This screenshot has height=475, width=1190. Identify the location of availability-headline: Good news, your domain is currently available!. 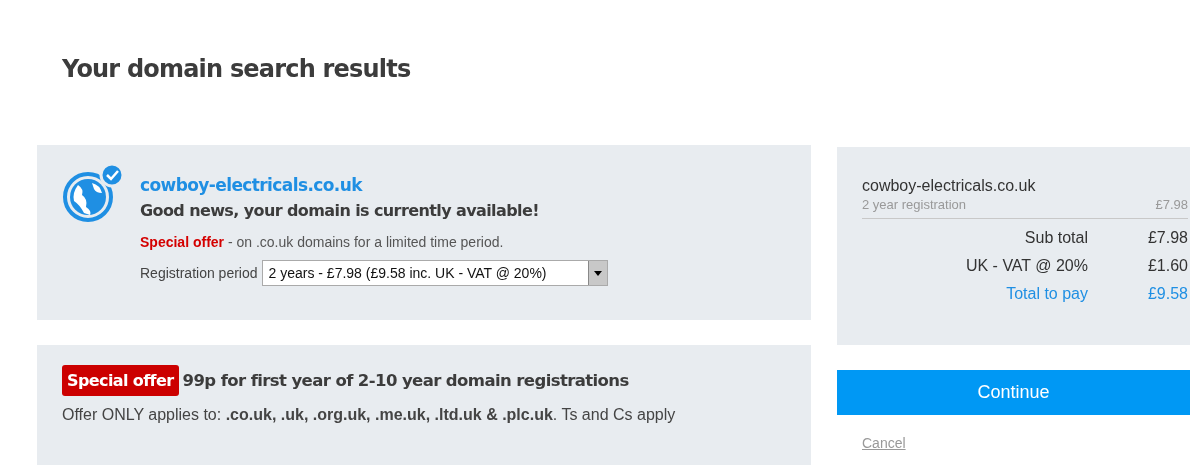
(340, 210).